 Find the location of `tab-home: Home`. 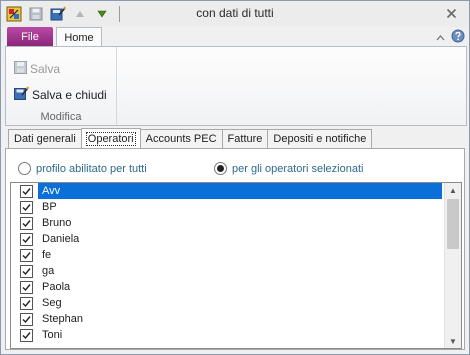

tab-home: Home is located at coordinates (79, 37).